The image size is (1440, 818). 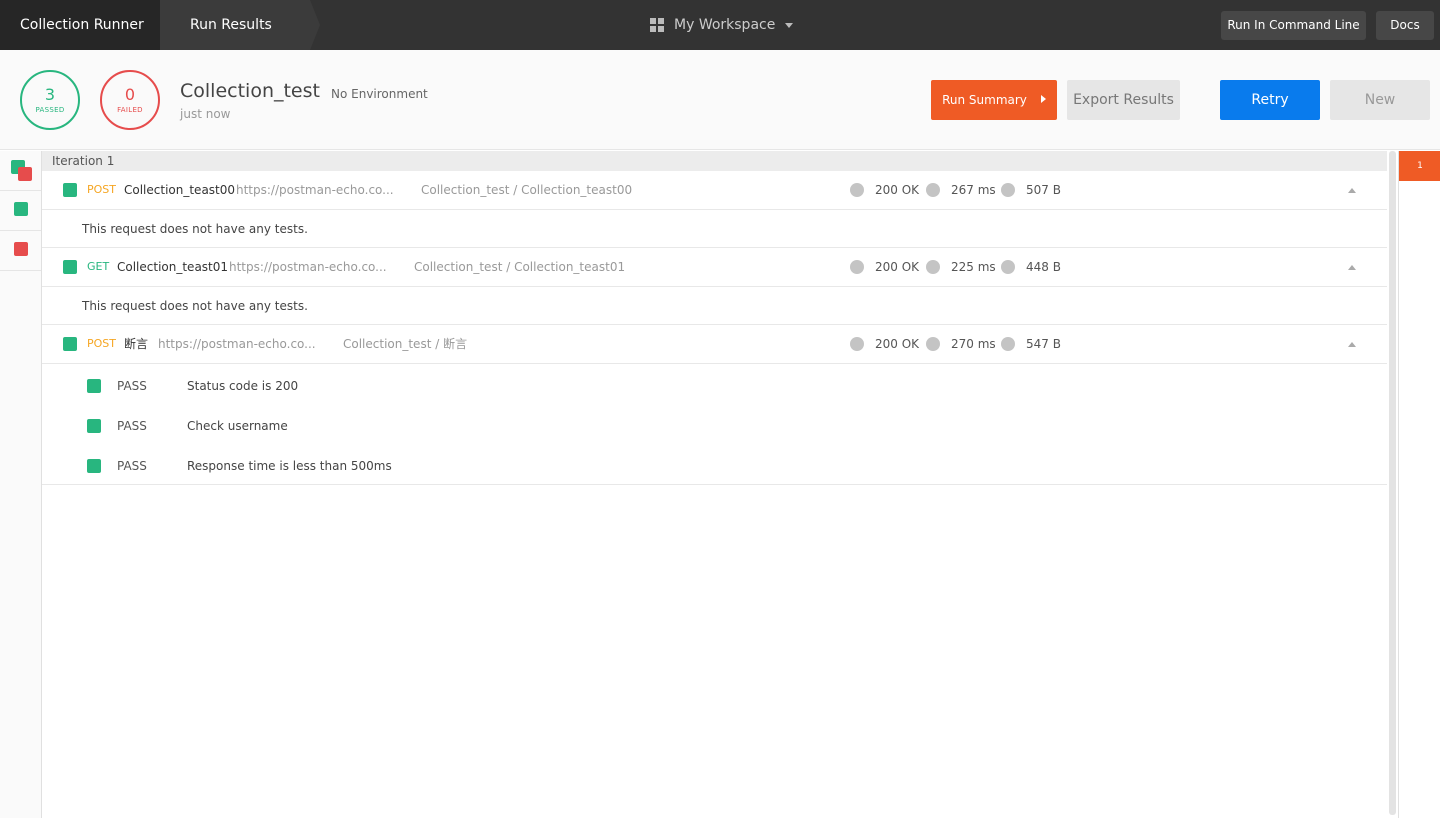 What do you see at coordinates (973, 267) in the screenshot?
I see `response-time: 225 ms` at bounding box center [973, 267].